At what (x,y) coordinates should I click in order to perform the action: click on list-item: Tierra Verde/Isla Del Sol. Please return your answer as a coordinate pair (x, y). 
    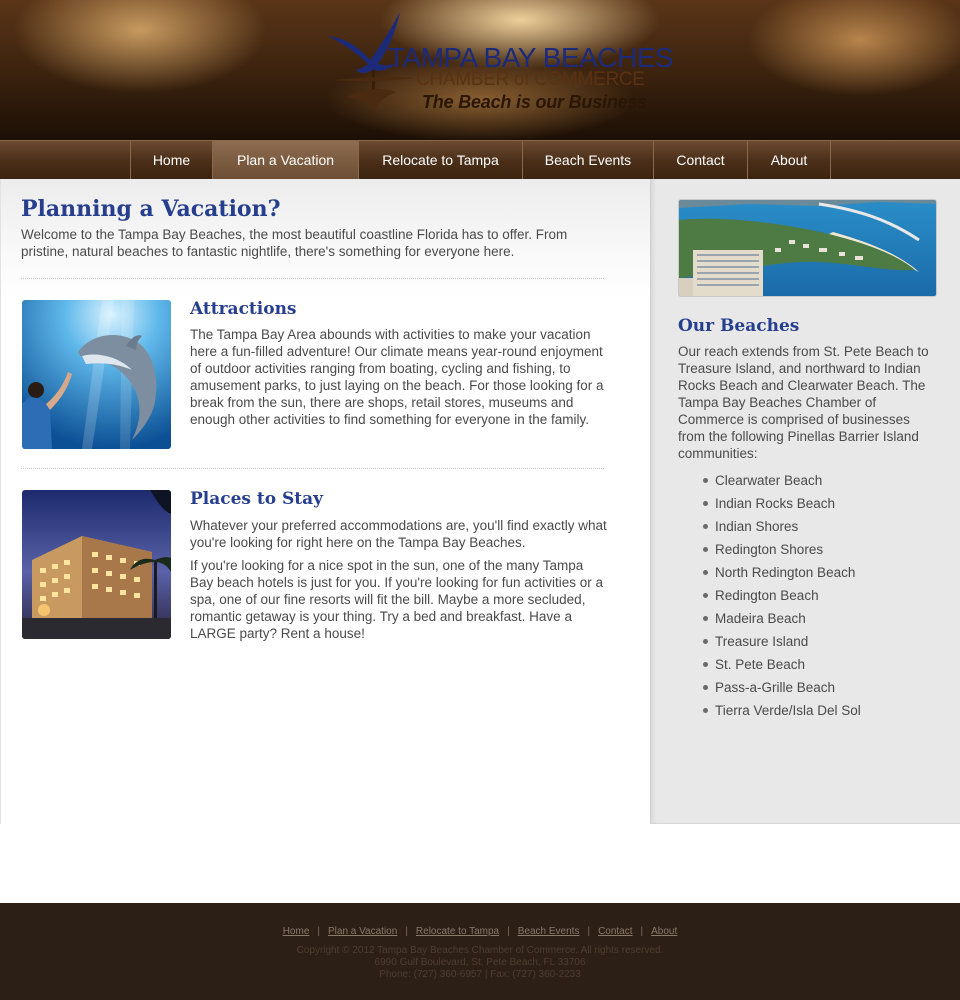
    Looking at the image, I should click on (782, 712).